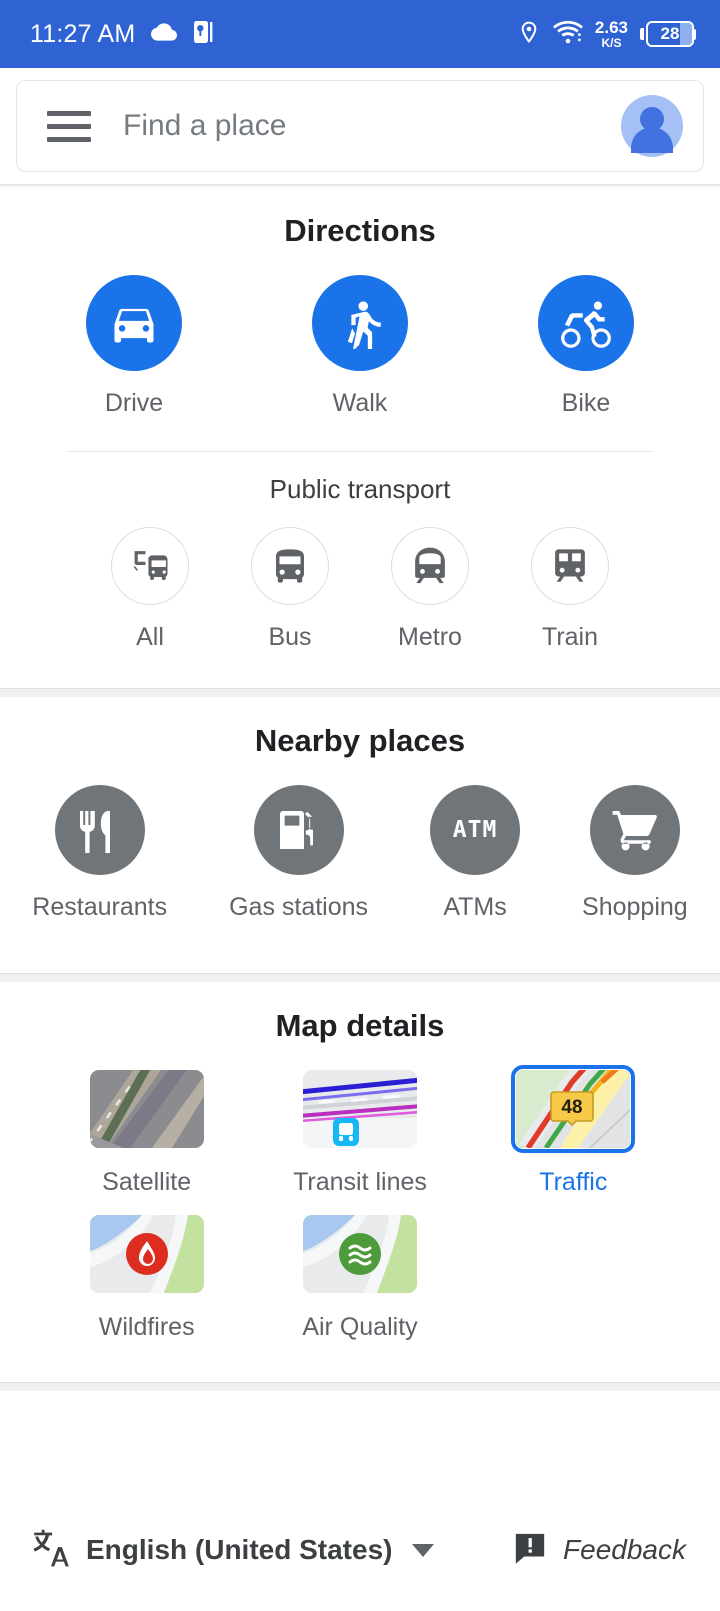  I want to click on atm-icon: ATM, so click(475, 829).